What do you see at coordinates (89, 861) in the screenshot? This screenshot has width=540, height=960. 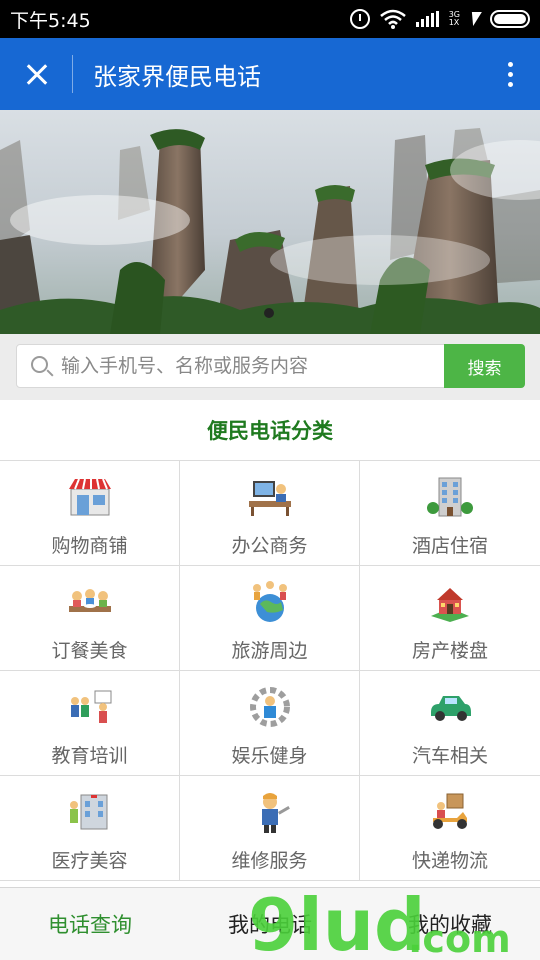 I see `category-label: 医疗美容` at bounding box center [89, 861].